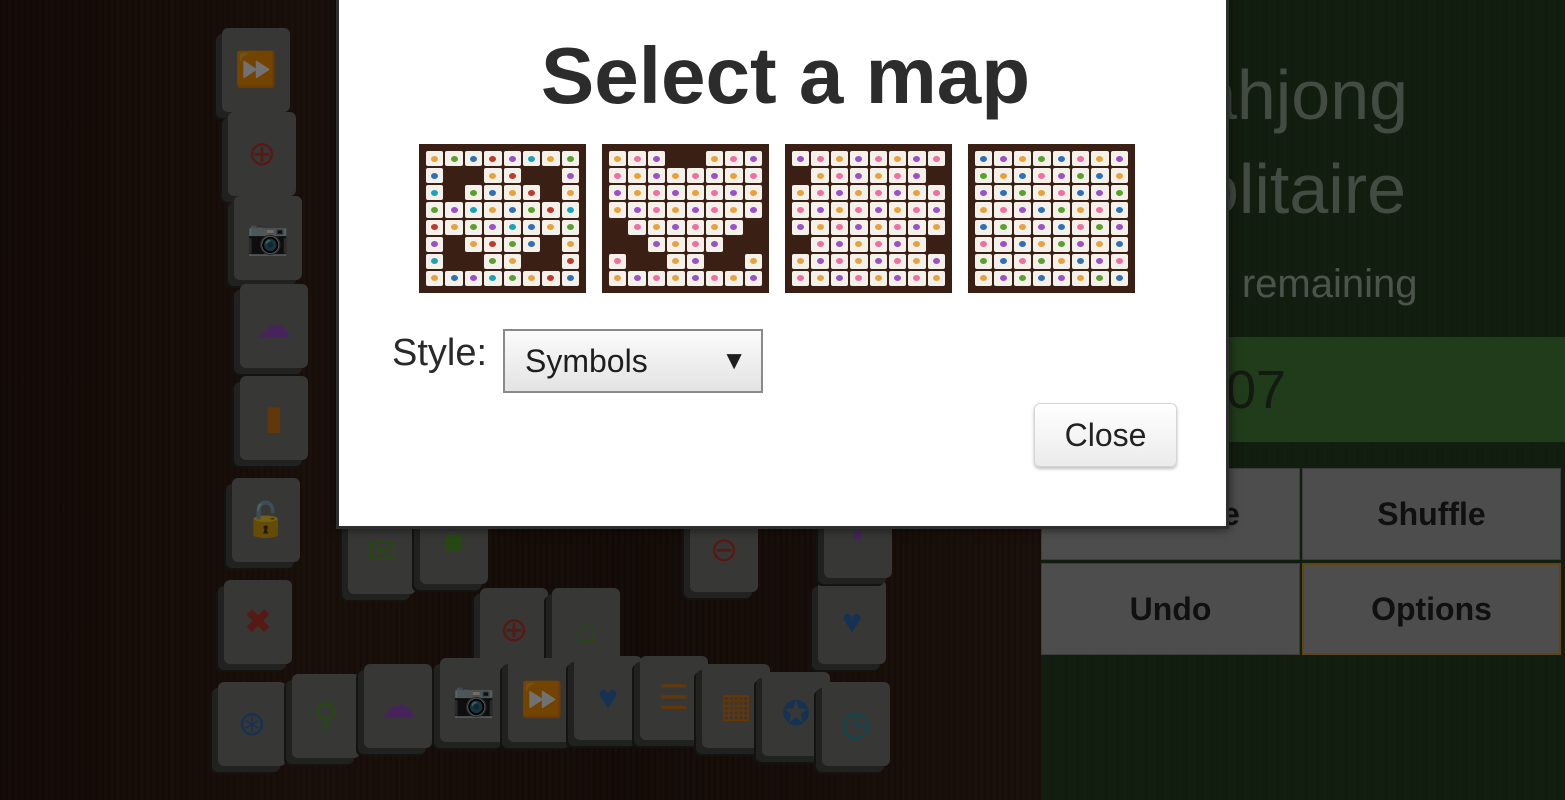 This screenshot has height=800, width=1565. Describe the element at coordinates (440, 353) in the screenshot. I see `style-label: Style:` at that location.